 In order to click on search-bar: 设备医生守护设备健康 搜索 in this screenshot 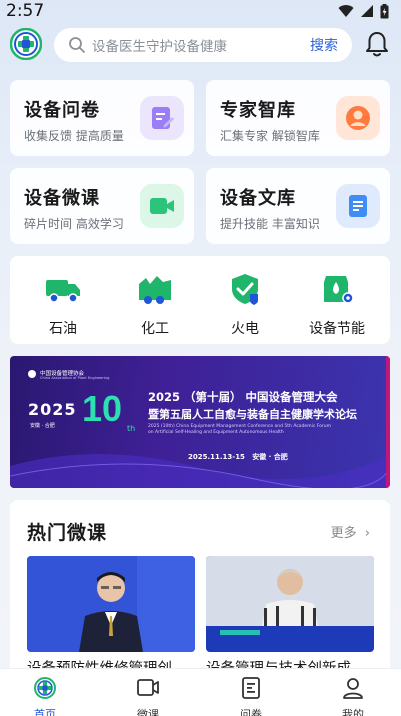, I will do `click(203, 45)`.